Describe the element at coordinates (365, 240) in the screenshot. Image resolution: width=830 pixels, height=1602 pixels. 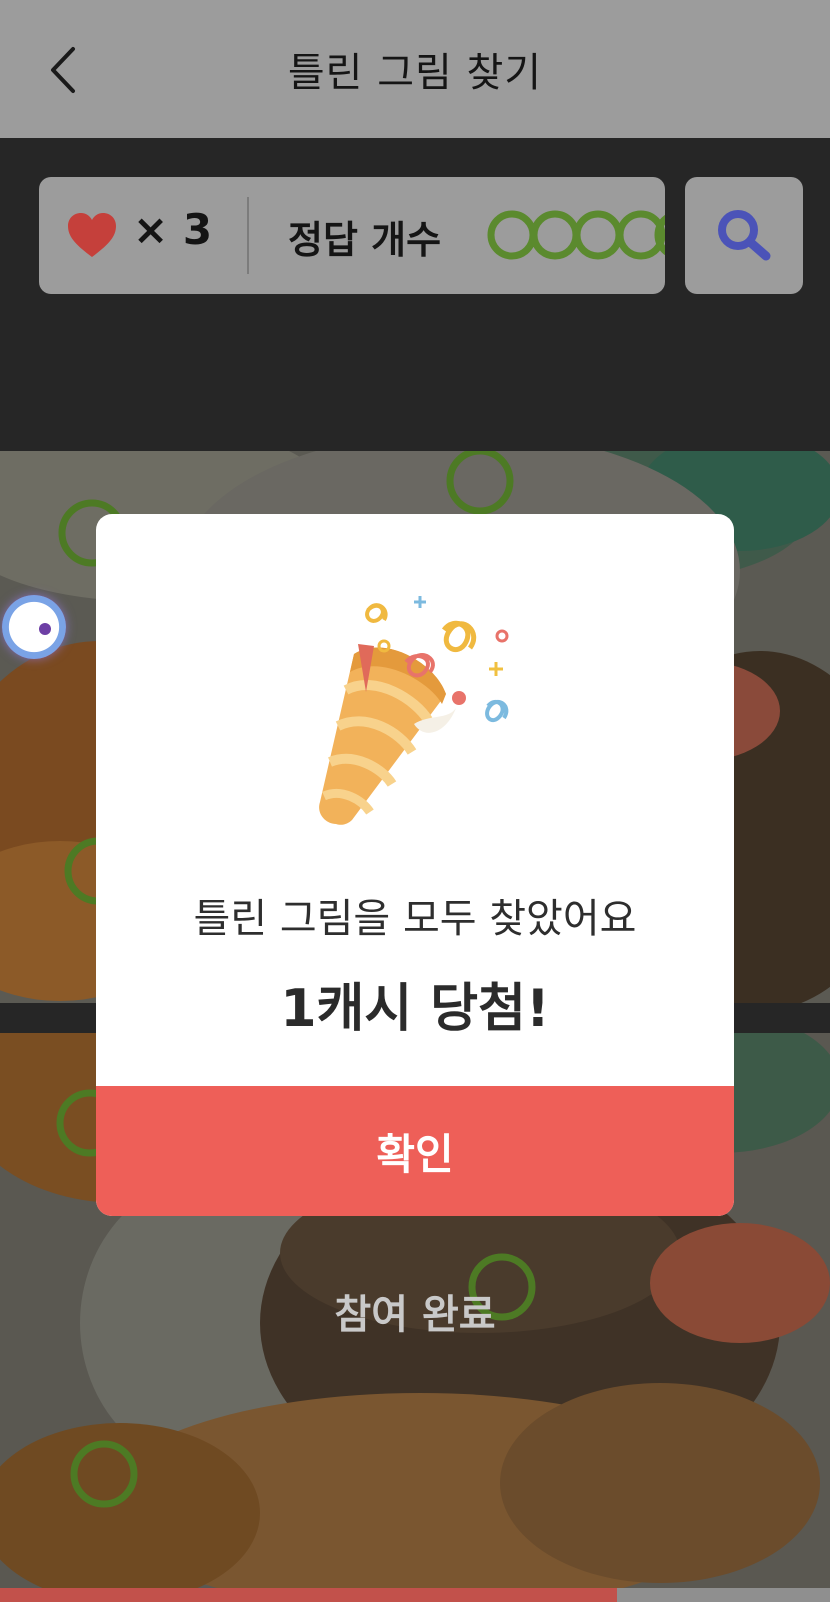
I see `answer-count-label: 정답 개수` at that location.